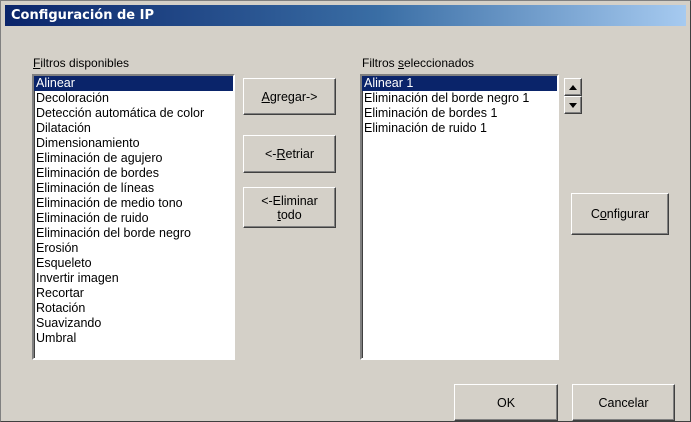  I want to click on configure-button: Configurar, so click(620, 214).